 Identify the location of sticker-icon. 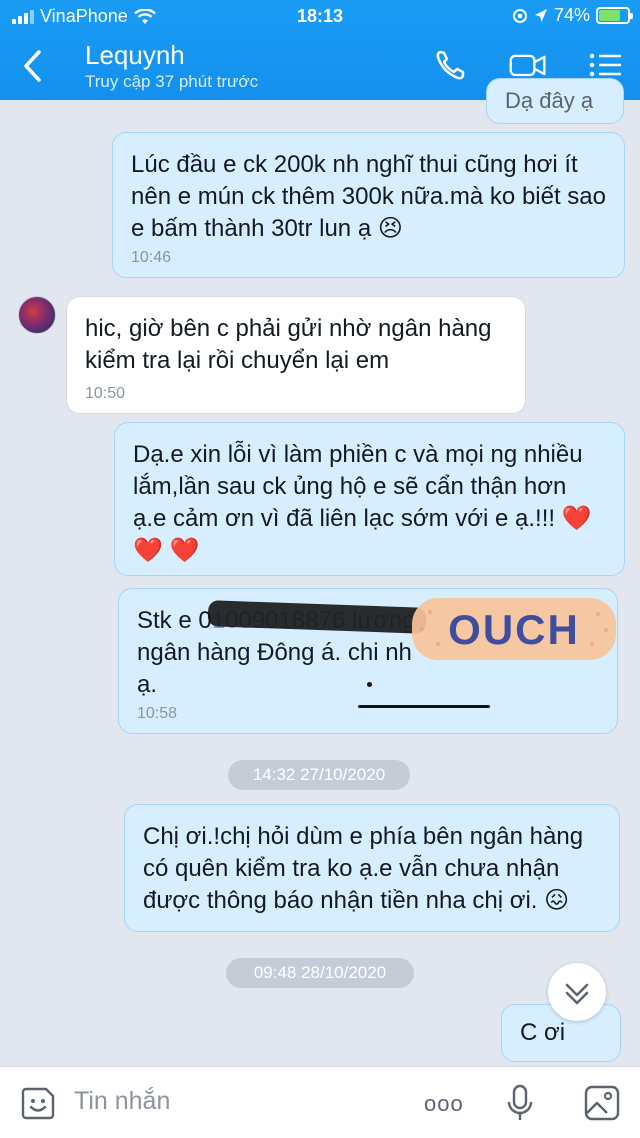
(38, 1103).